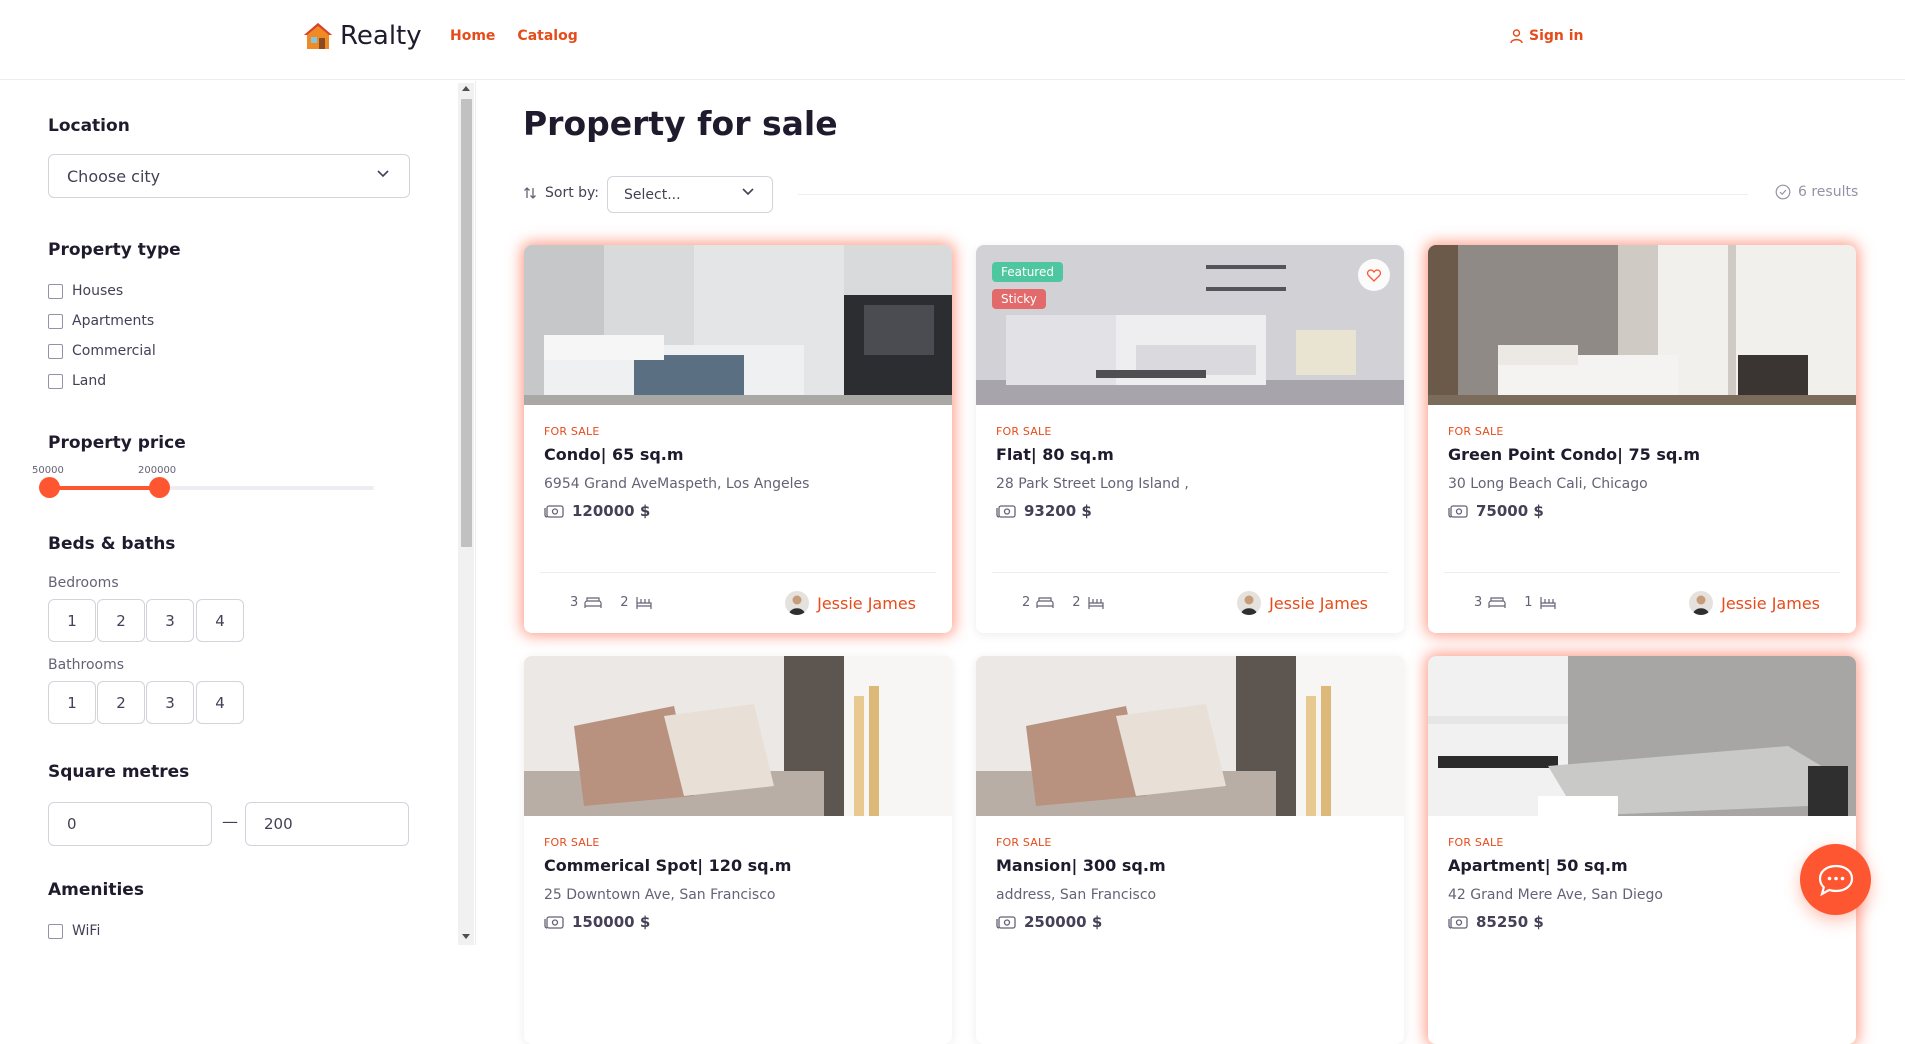  What do you see at coordinates (667, 865) in the screenshot?
I see `property-title: Commerical Spot| 120 sq.m` at bounding box center [667, 865].